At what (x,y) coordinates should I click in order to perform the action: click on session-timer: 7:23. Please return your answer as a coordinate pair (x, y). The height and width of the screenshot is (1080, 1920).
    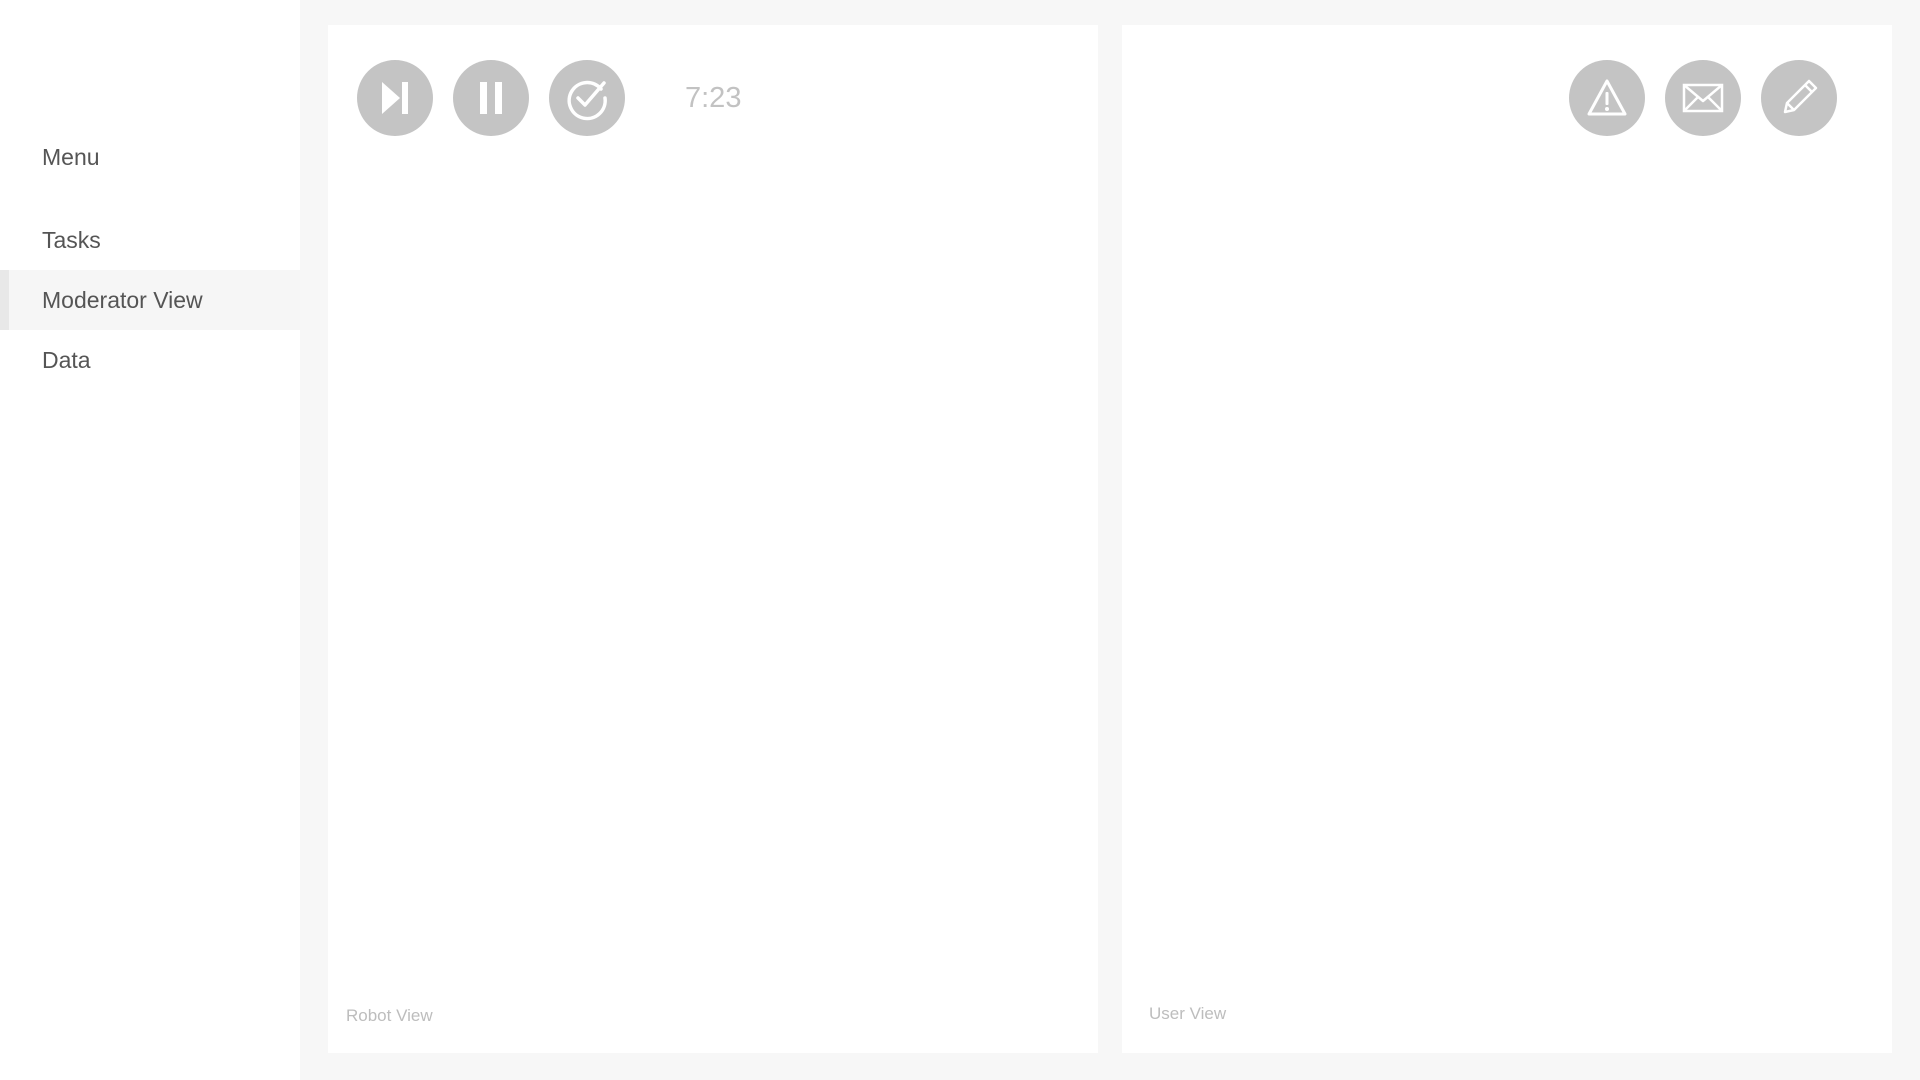
    Looking at the image, I should click on (713, 98).